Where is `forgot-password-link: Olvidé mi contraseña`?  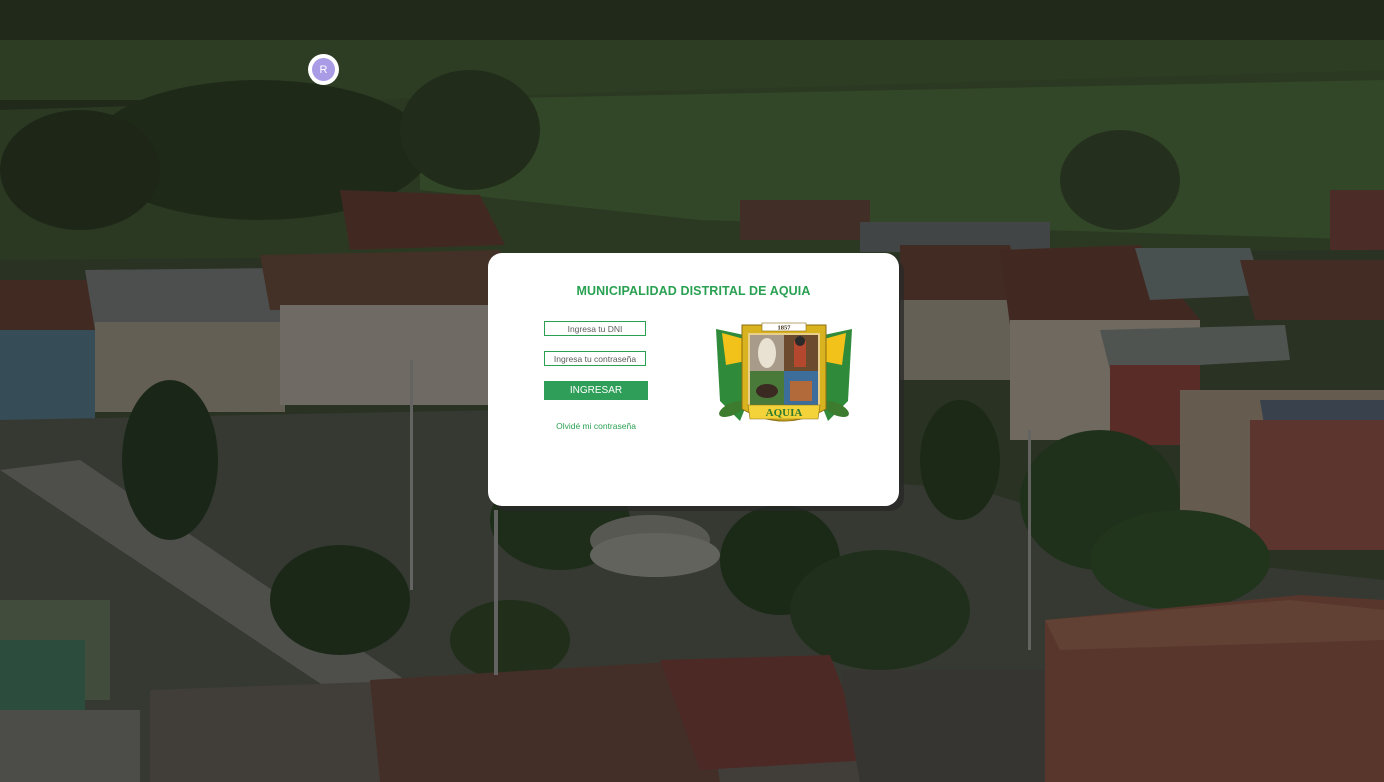 forgot-password-link: Olvidé mi contraseña is located at coordinates (596, 426).